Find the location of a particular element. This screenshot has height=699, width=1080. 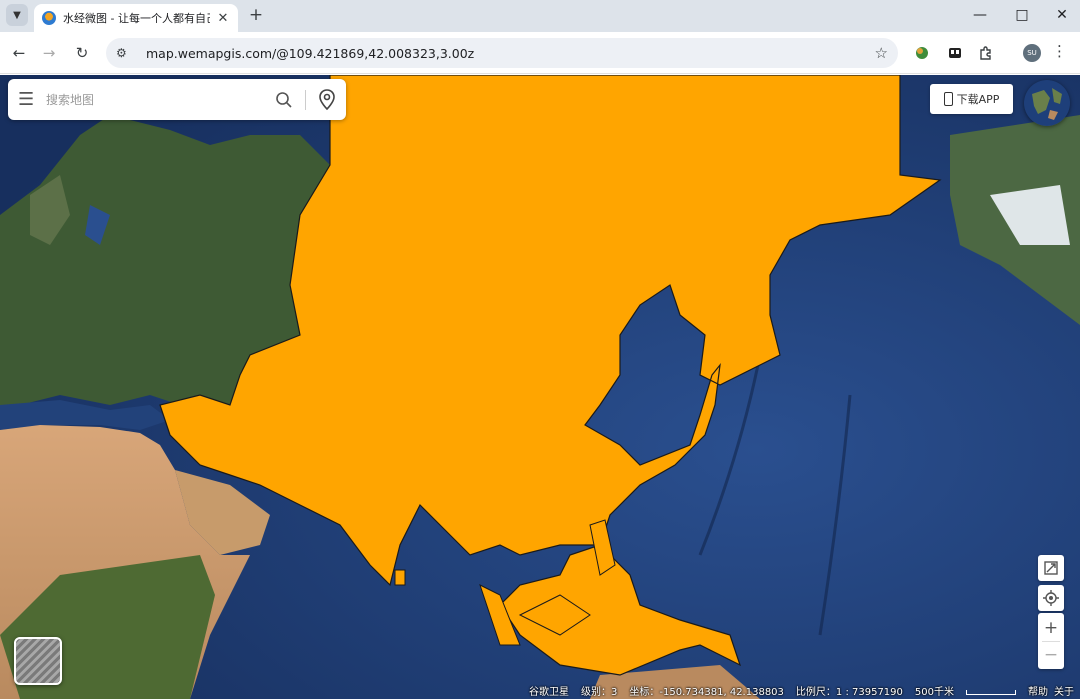

globe-icon is located at coordinates (1047, 103).